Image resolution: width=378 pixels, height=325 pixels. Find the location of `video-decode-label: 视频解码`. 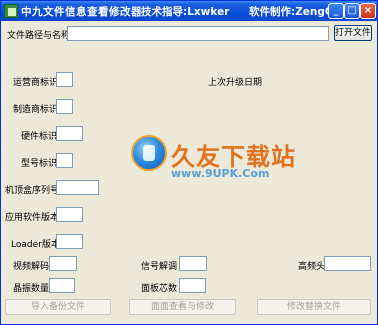

video-decode-label: 视频解码 is located at coordinates (31, 267).